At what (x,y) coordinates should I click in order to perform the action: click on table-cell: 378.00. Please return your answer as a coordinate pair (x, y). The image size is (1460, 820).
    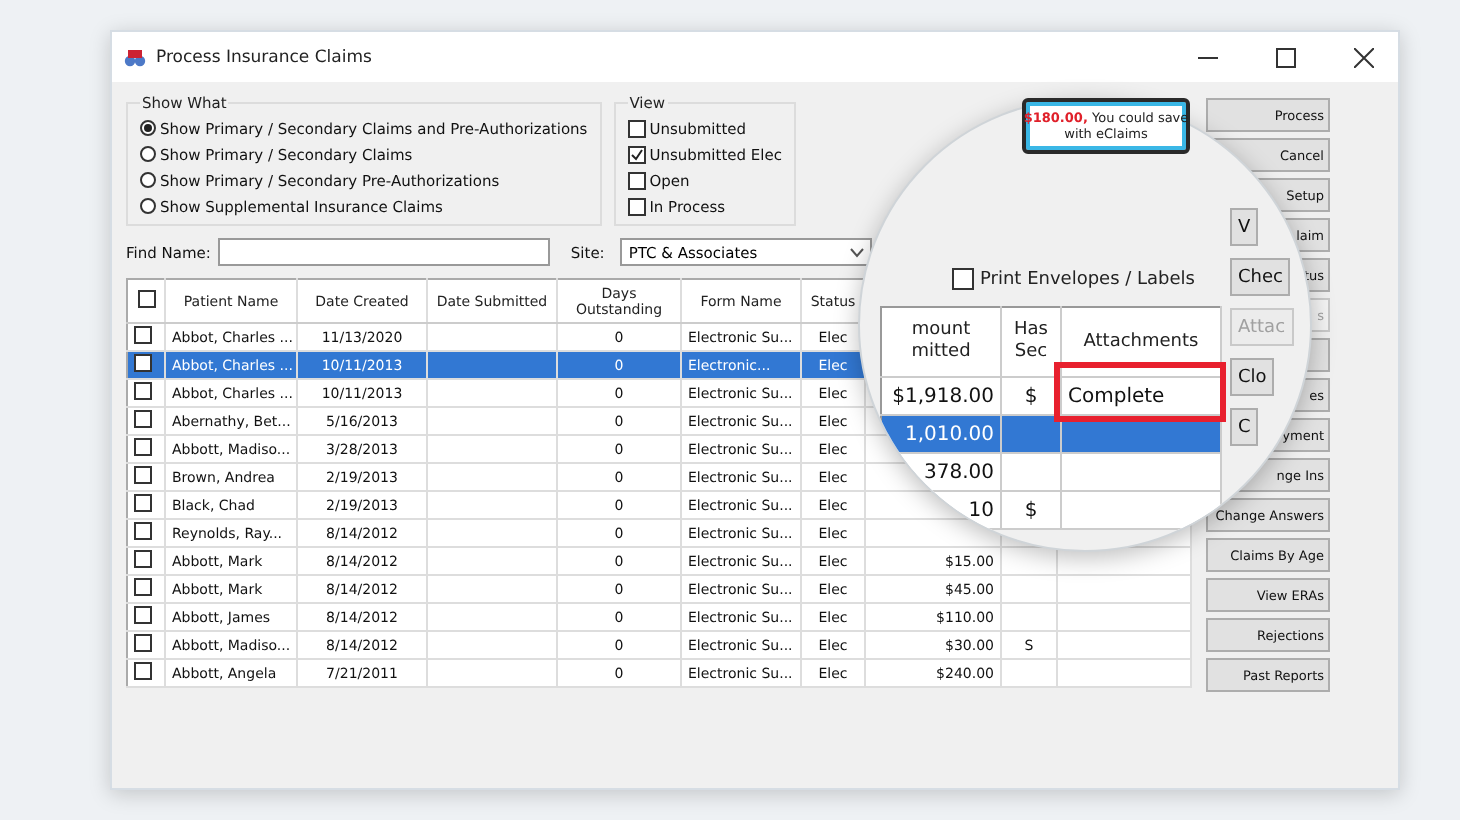
    Looking at the image, I should click on (959, 472).